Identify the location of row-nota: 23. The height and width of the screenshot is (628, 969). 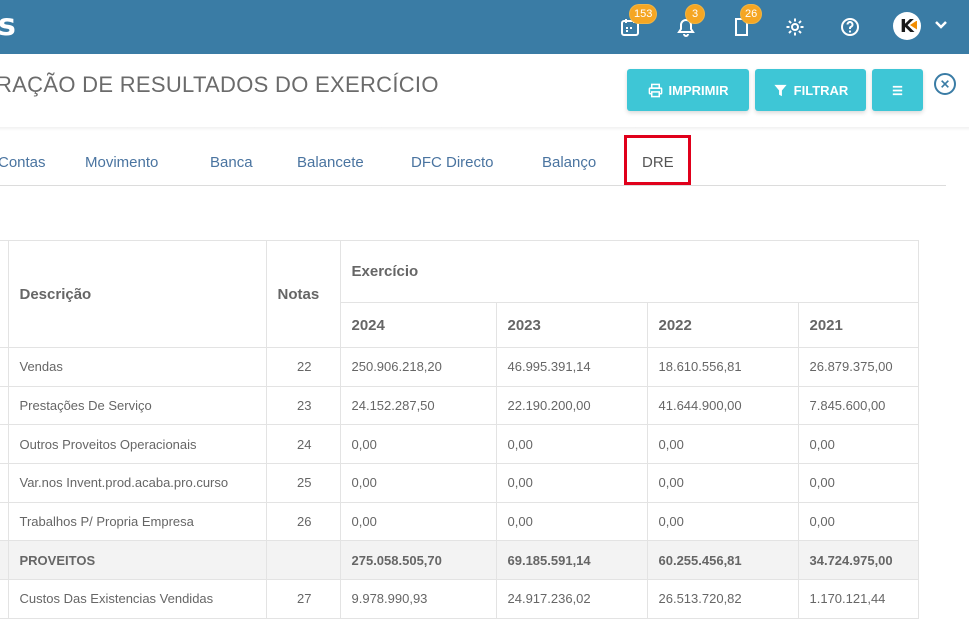
(303, 405).